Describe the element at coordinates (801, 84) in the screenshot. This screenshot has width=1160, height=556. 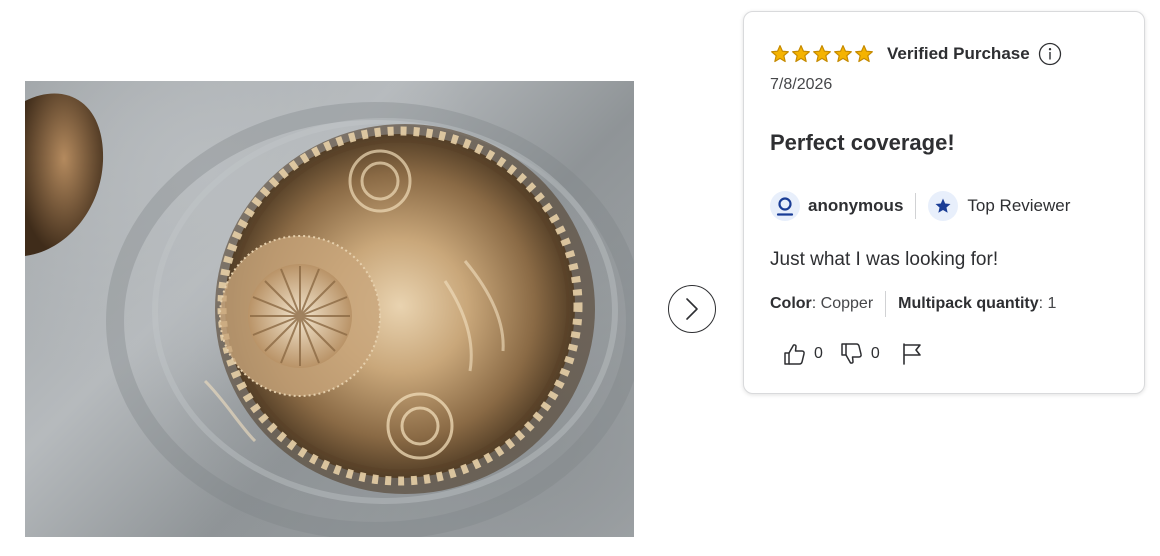
I see `review-date: 7/8/2026` at that location.